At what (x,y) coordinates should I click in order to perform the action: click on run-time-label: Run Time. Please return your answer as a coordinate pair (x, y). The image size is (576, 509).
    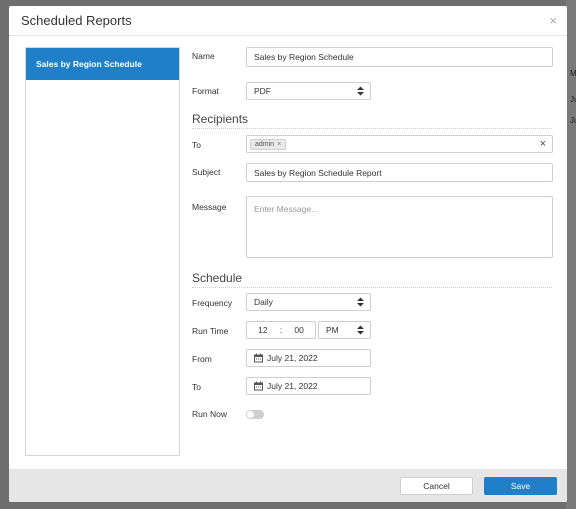
    Looking at the image, I should click on (210, 331).